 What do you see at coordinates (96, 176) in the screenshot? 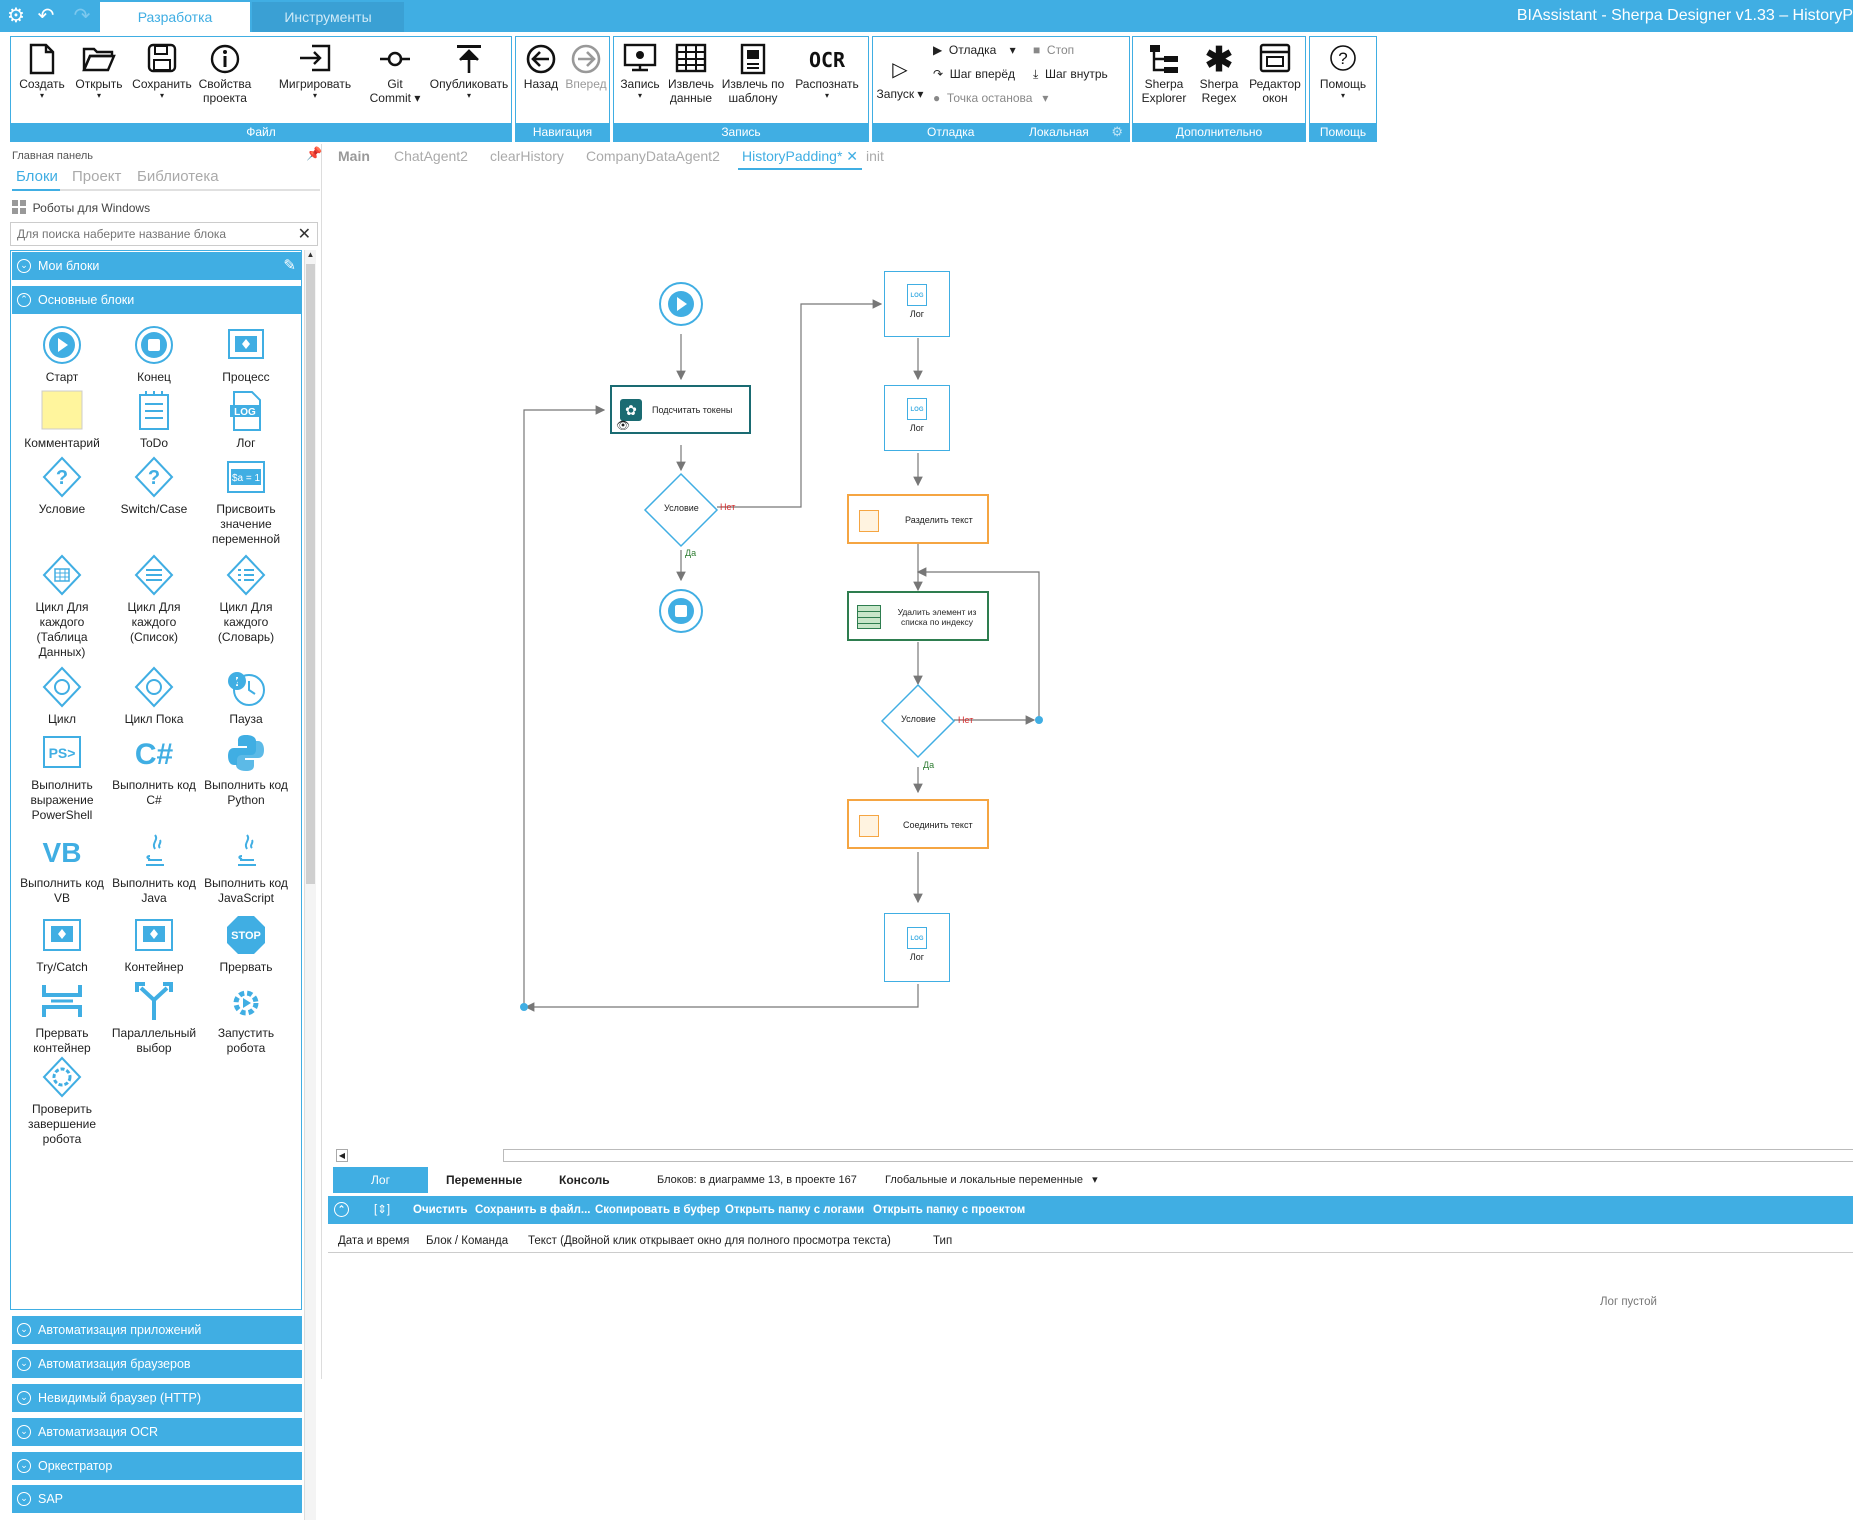
I see `sidebar-tab-project: Проект` at bounding box center [96, 176].